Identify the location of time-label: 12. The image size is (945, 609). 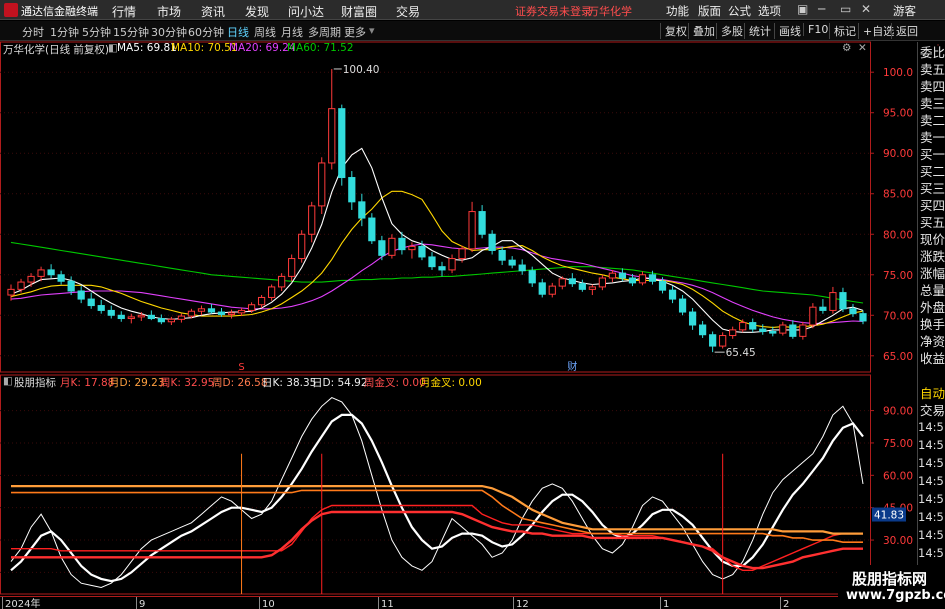
(522, 604).